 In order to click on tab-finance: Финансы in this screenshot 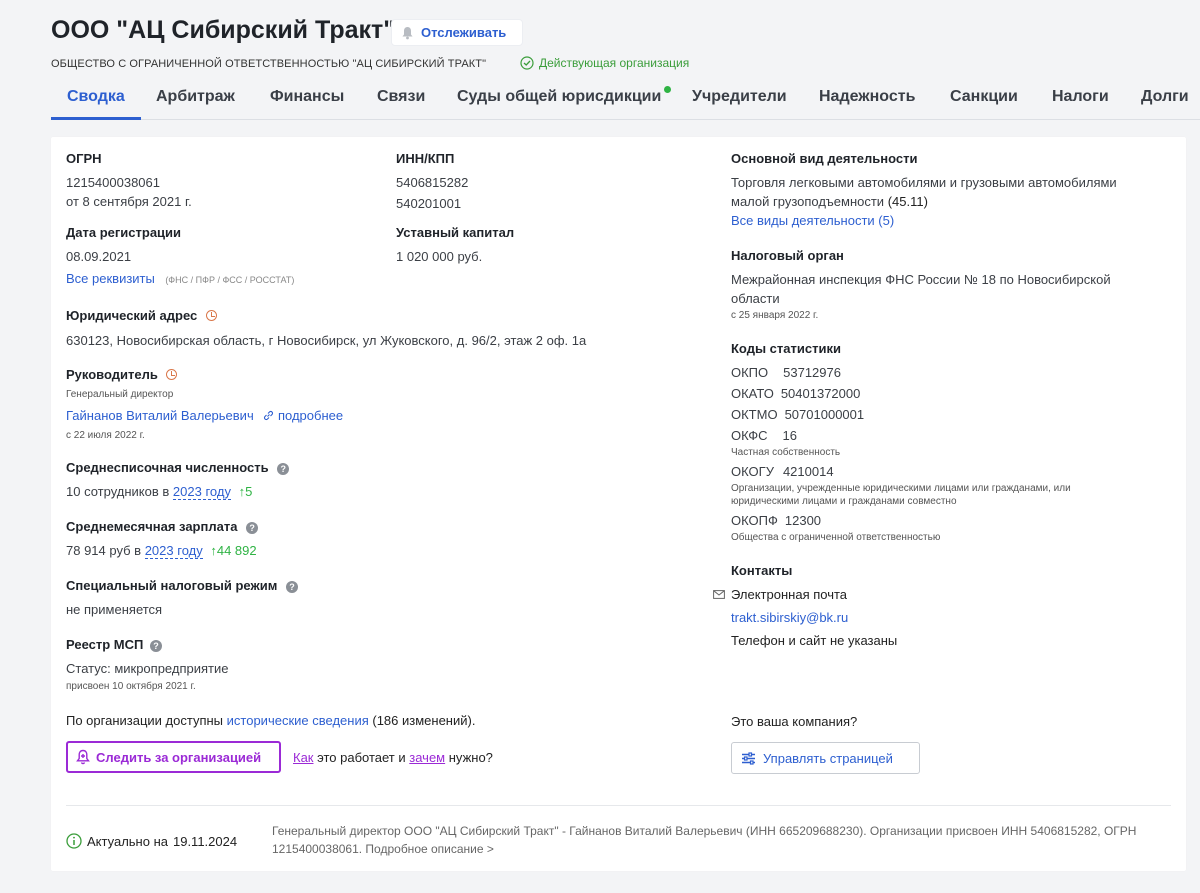, I will do `click(307, 97)`.